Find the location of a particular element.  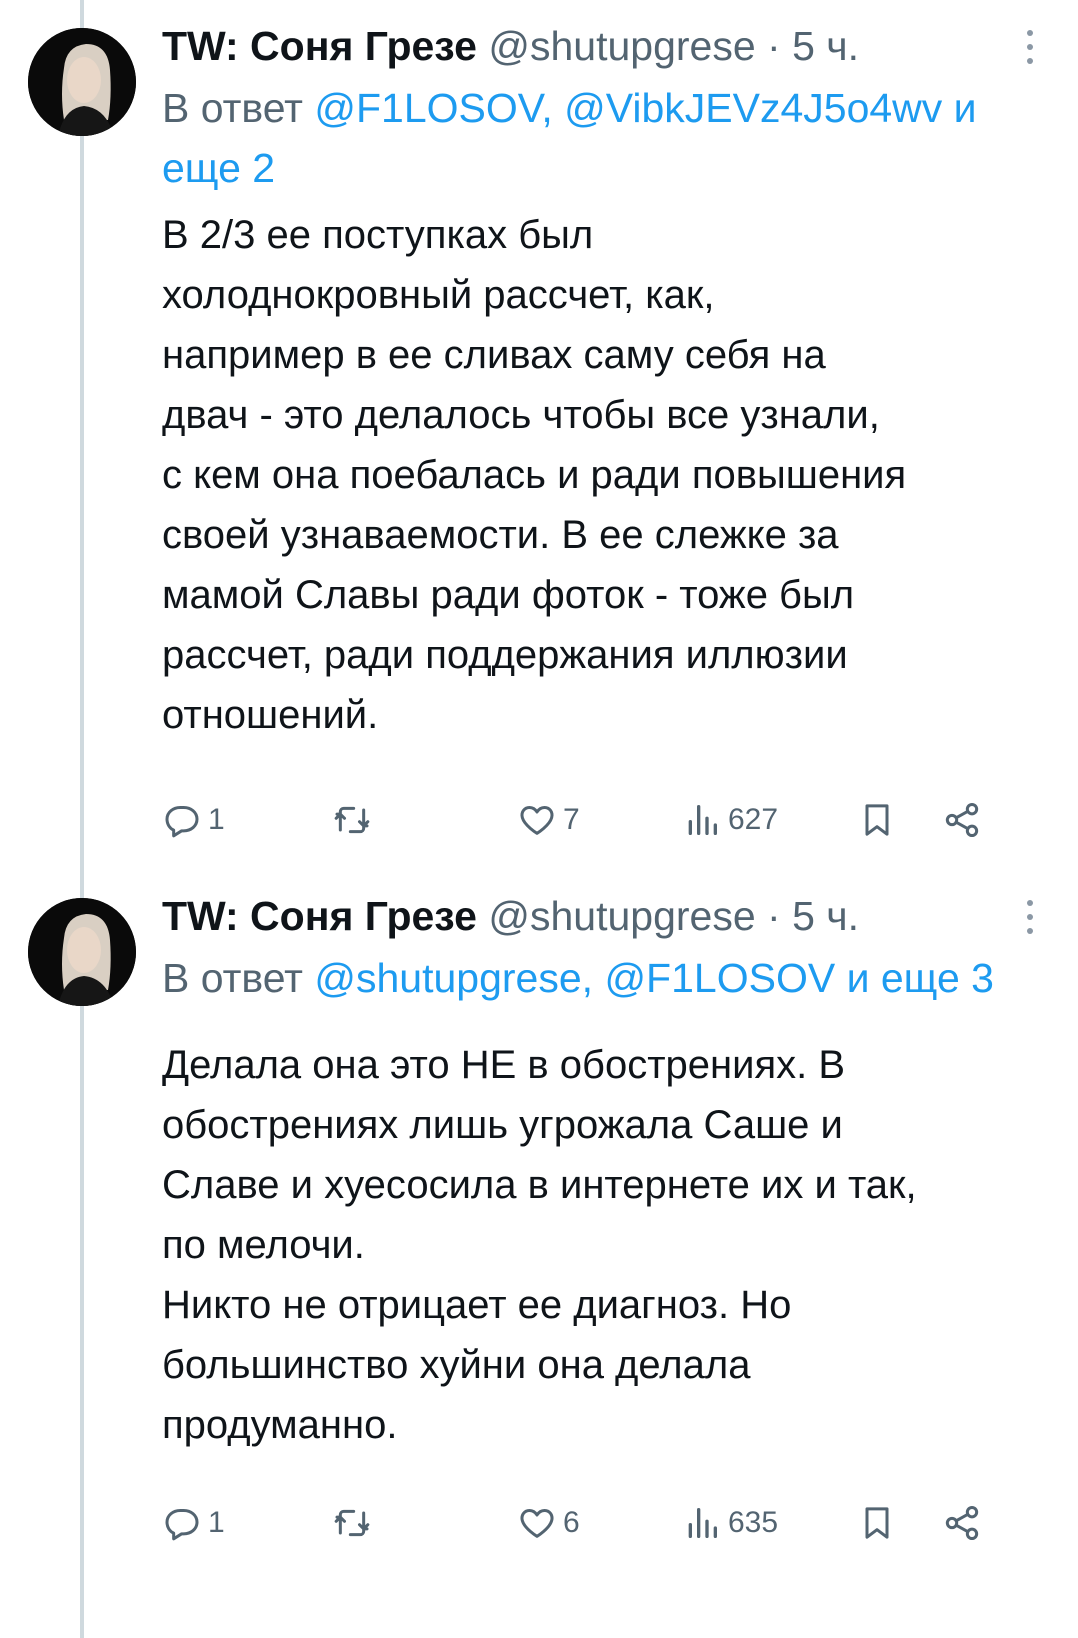

action-bar: 1 6 635 is located at coordinates (590, 1523).